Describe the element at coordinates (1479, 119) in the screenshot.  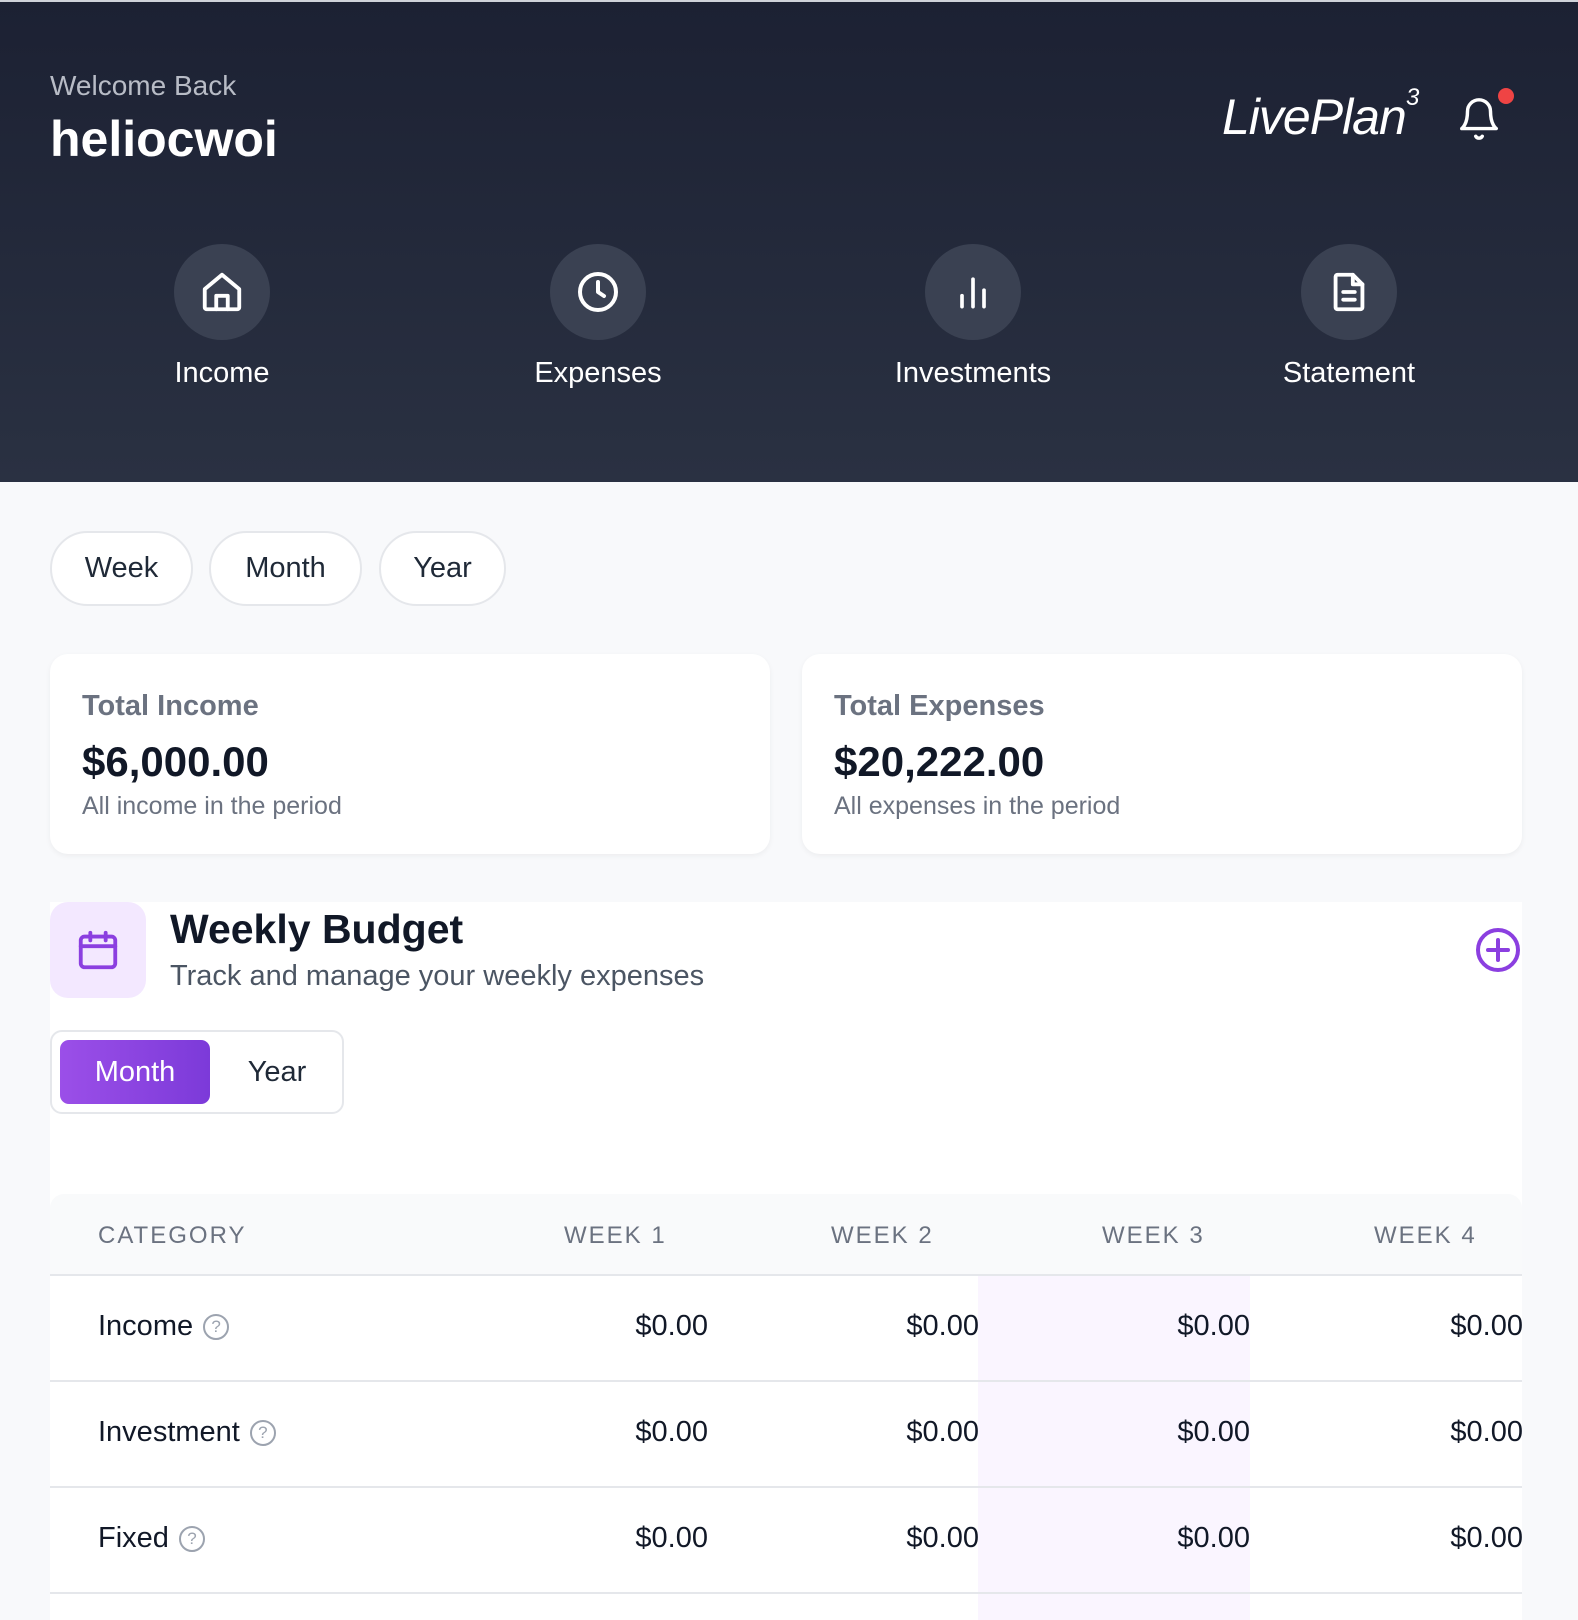
I see `bell-icon` at that location.